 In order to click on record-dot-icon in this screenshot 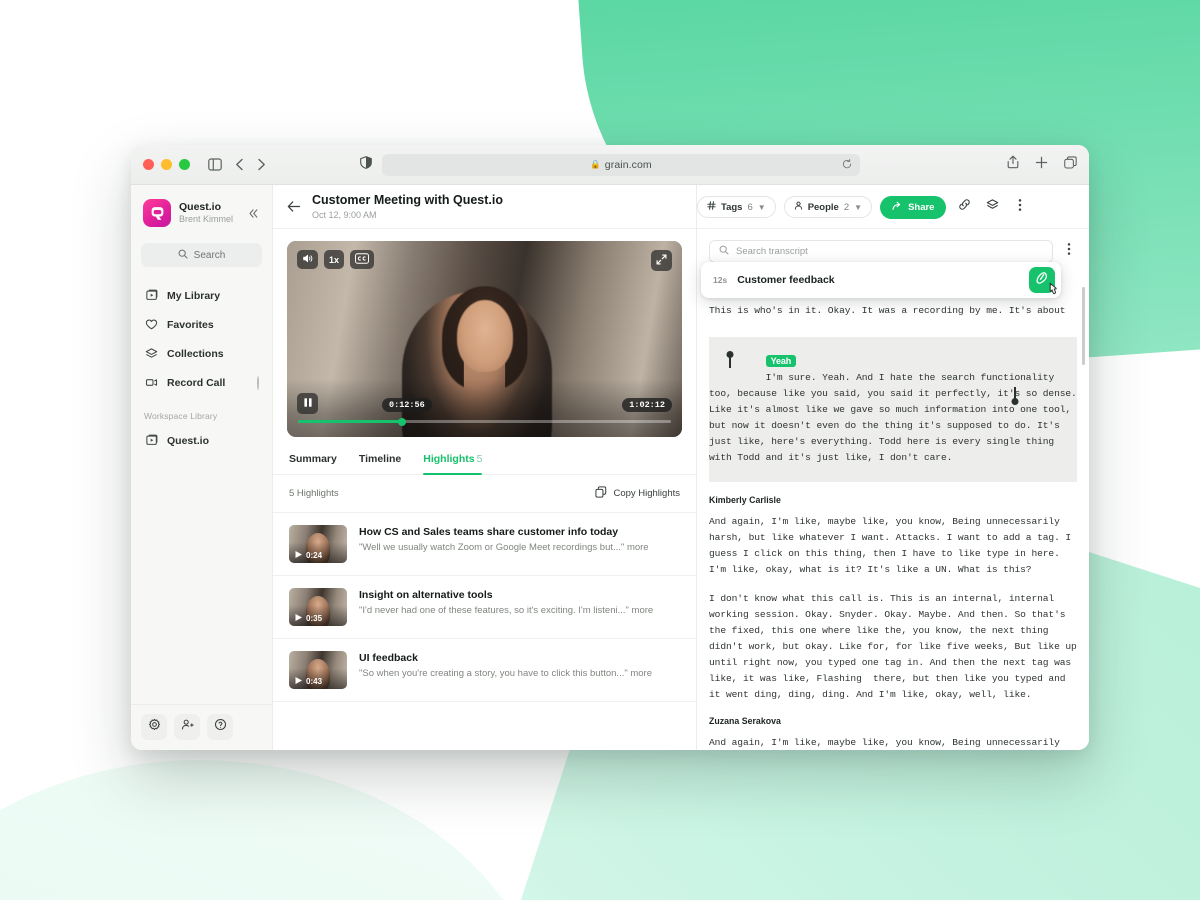, I will do `click(258, 382)`.